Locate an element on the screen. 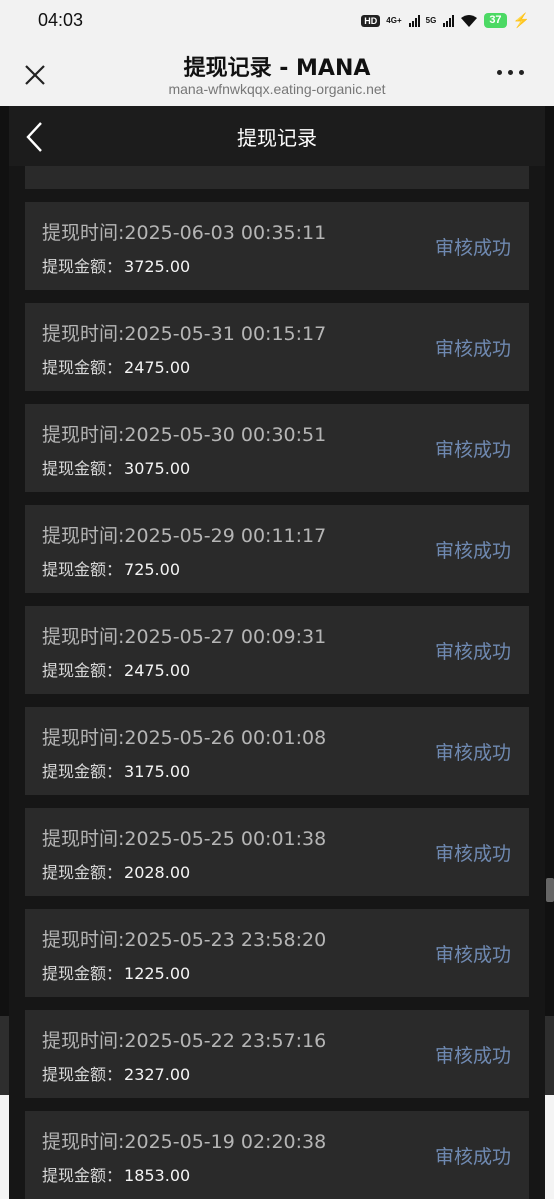 The image size is (554, 1199). browser-url: mana-wfnwkqqx.eating-organic.net is located at coordinates (277, 89).